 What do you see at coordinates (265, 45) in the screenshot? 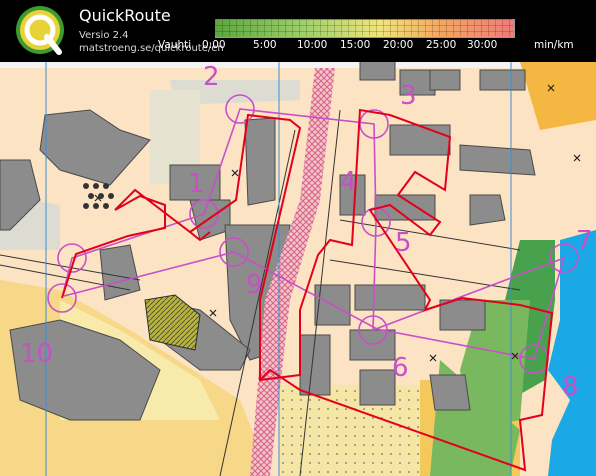
I see `pace-tick-label: 5:00` at bounding box center [265, 45].